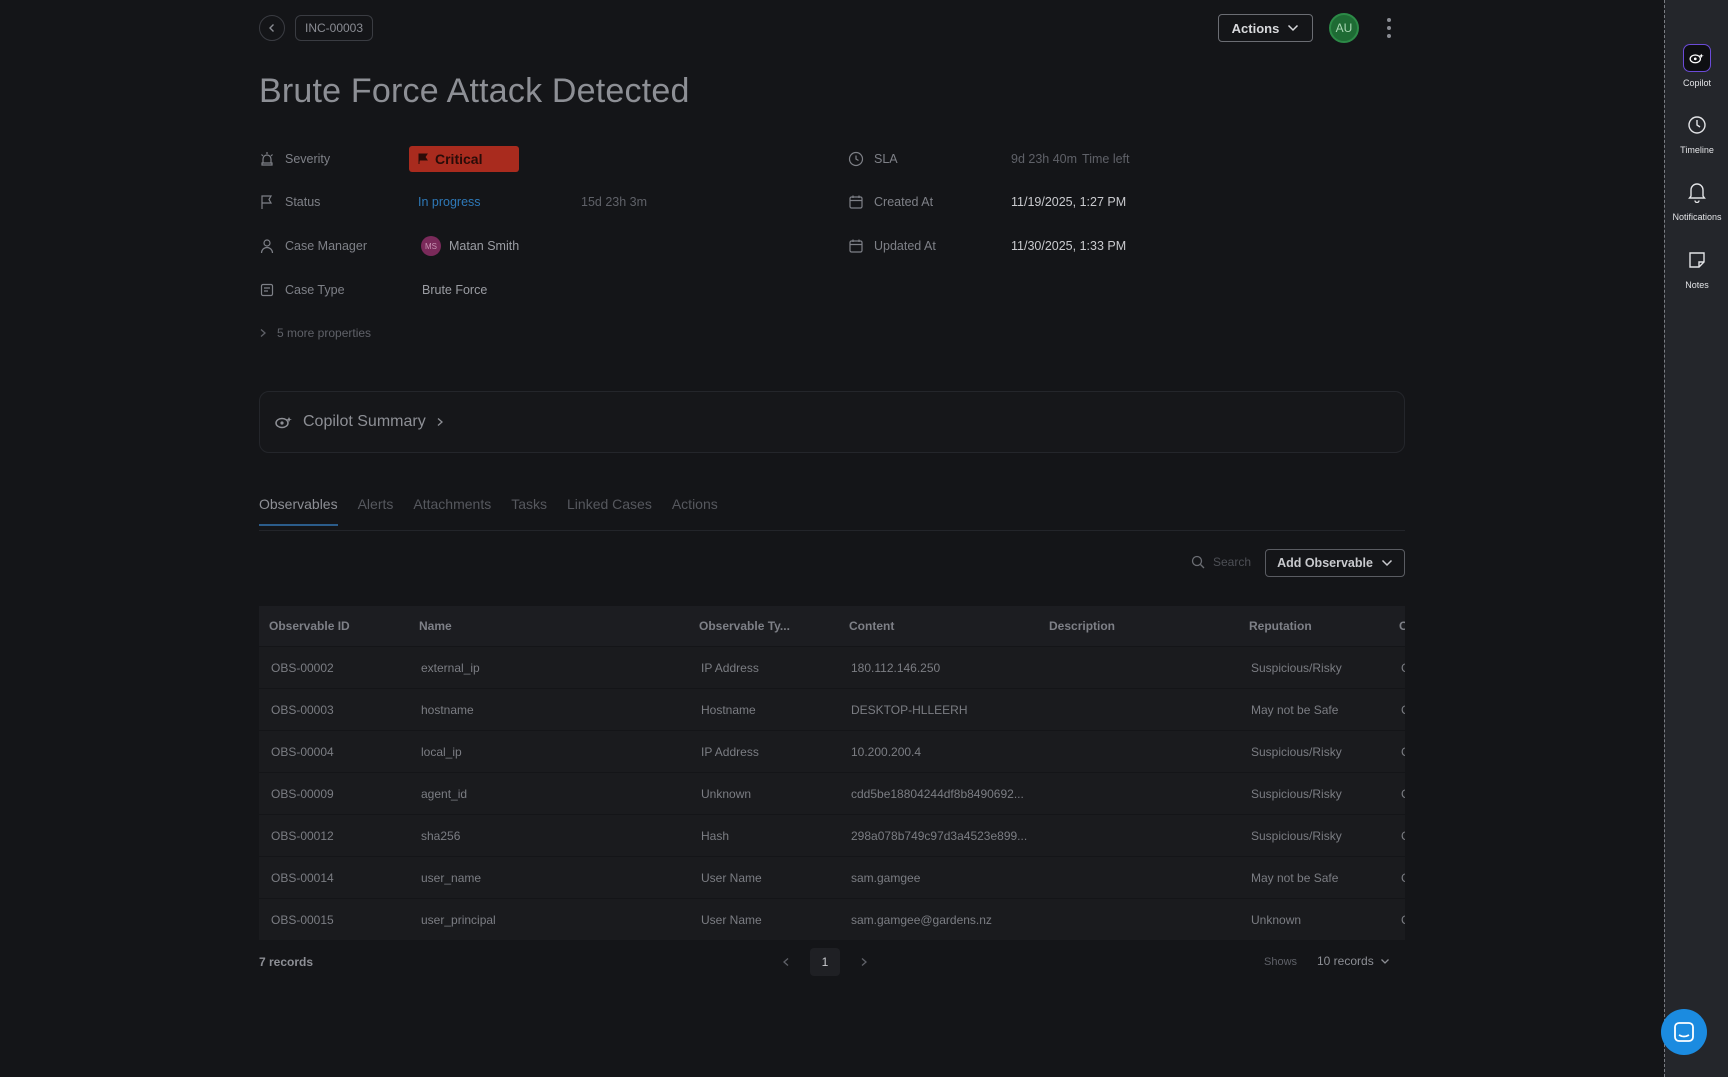 Image resolution: width=1728 pixels, height=1077 pixels. I want to click on rail-item-copilot: Copilot, so click(1696, 66).